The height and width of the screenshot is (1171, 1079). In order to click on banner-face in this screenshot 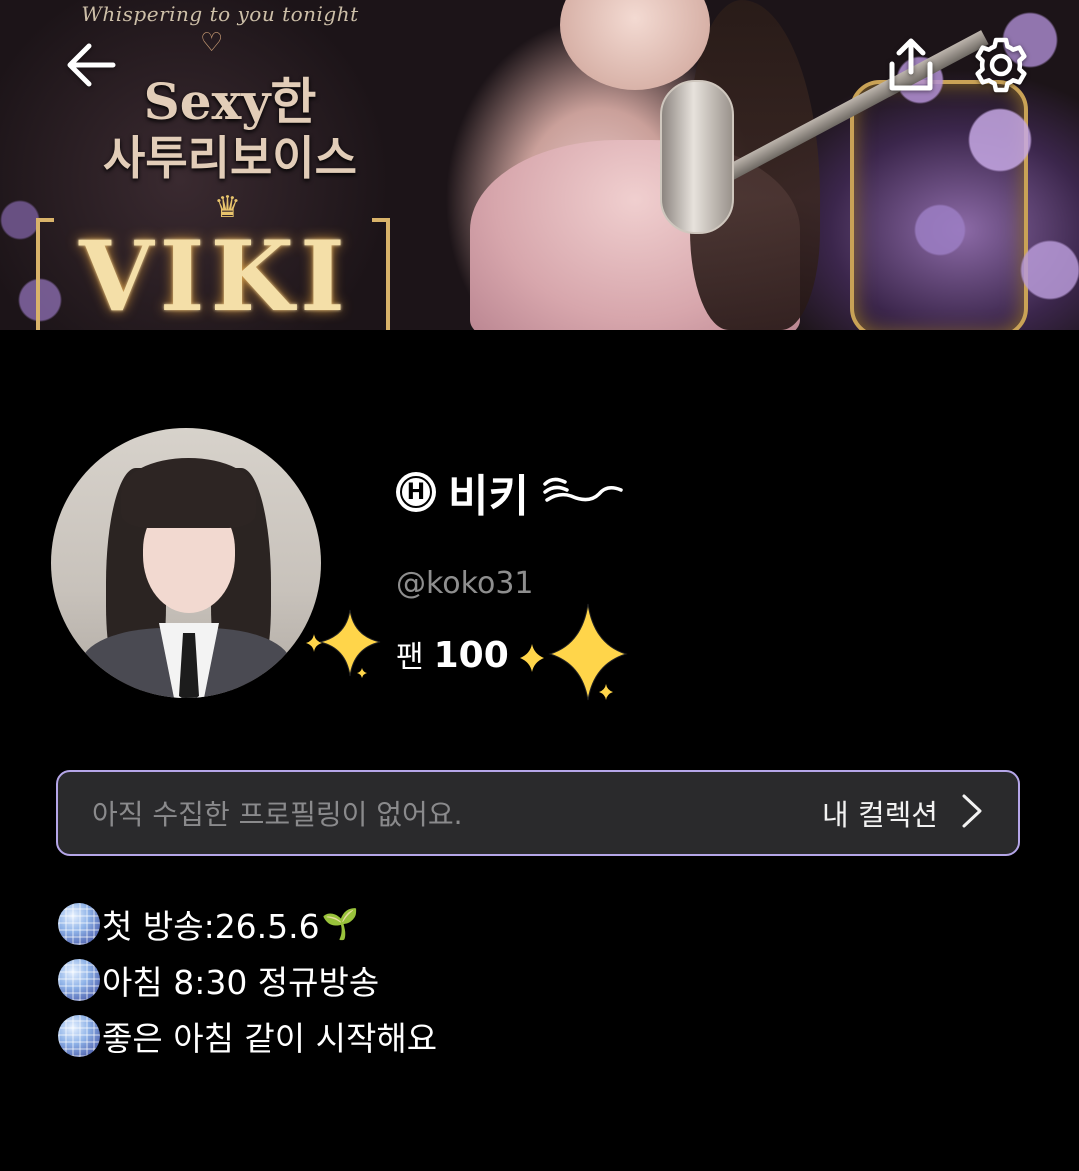, I will do `click(635, 45)`.